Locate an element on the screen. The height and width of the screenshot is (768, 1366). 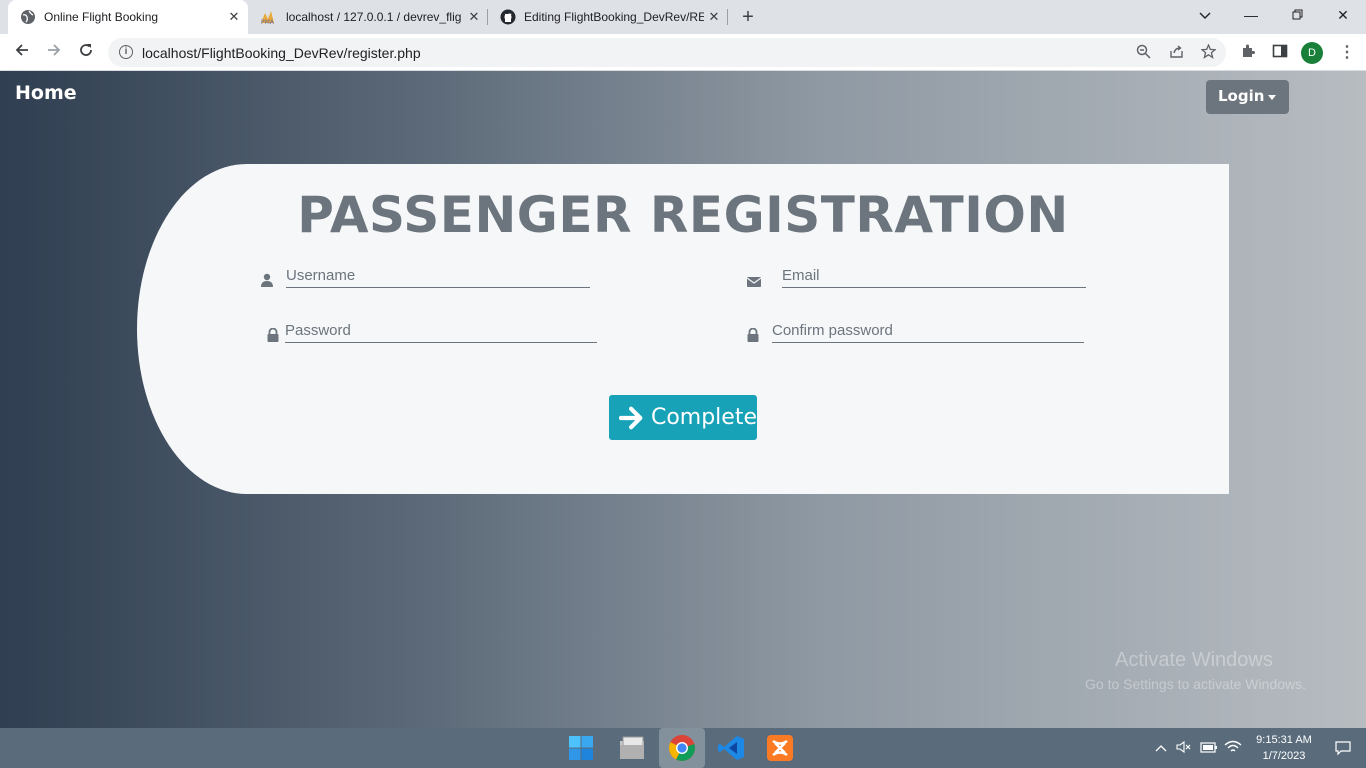
minimize-button: — is located at coordinates (1251, 17).